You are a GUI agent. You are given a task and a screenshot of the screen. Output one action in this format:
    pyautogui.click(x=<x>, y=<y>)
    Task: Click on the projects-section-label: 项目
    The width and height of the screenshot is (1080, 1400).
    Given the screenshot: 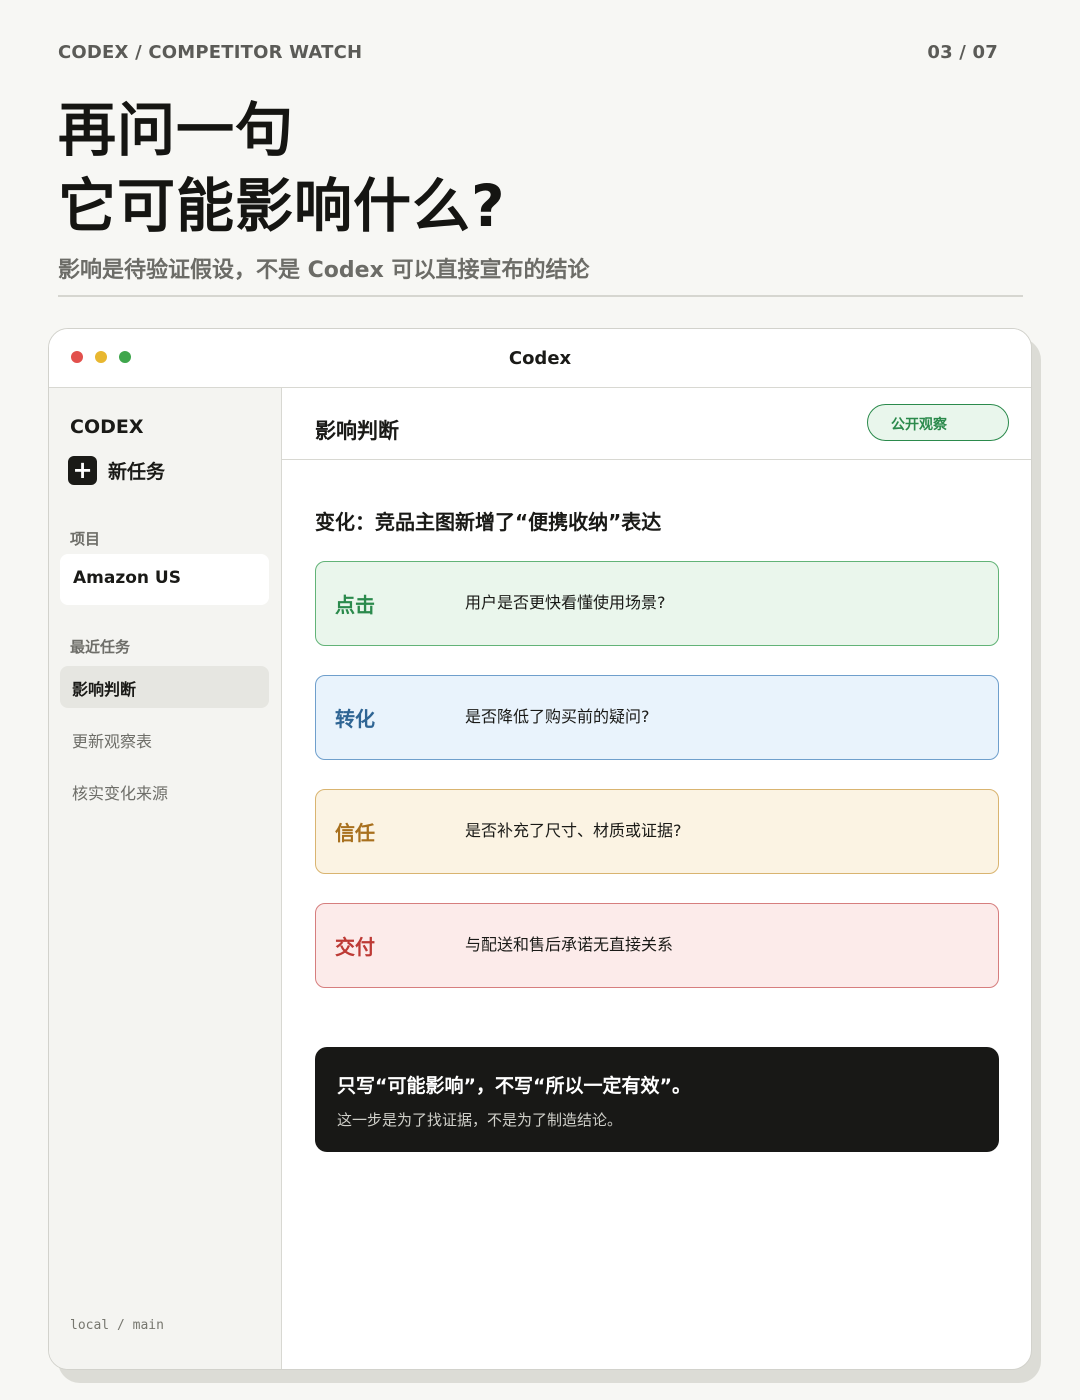 What is the action you would take?
    pyautogui.click(x=85, y=539)
    